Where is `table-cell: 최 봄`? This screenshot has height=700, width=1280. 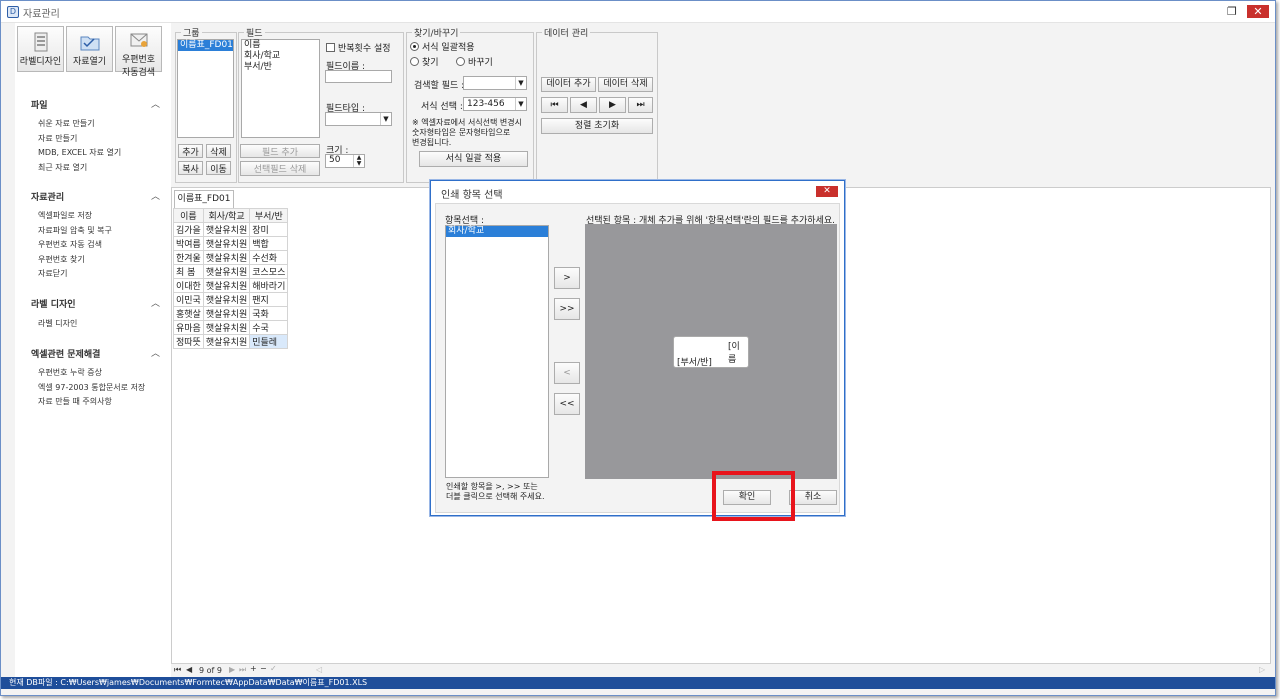
table-cell: 최 봄 is located at coordinates (188, 271).